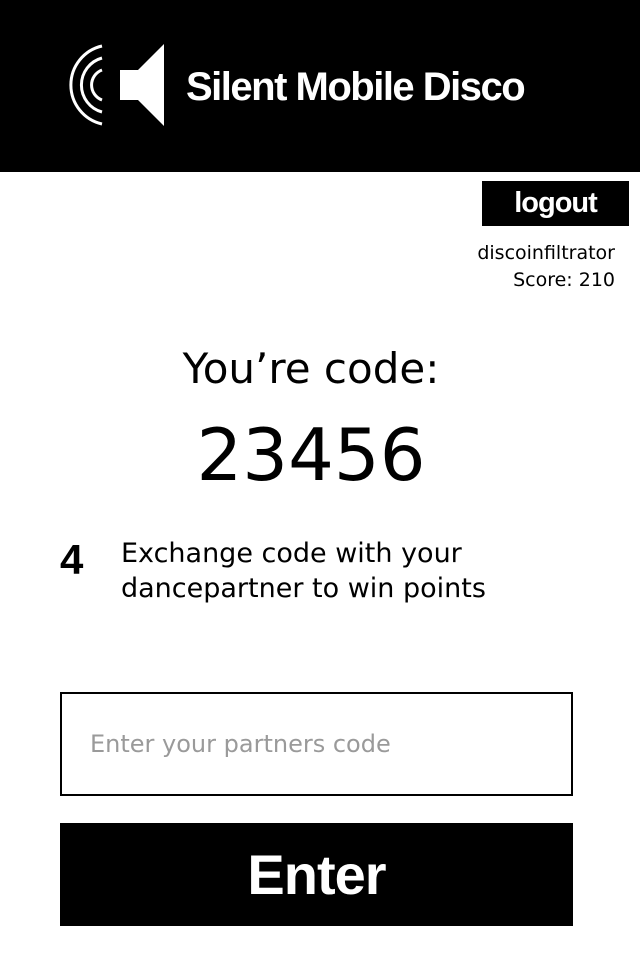  I want to click on code-label: You’re code:, so click(311, 368).